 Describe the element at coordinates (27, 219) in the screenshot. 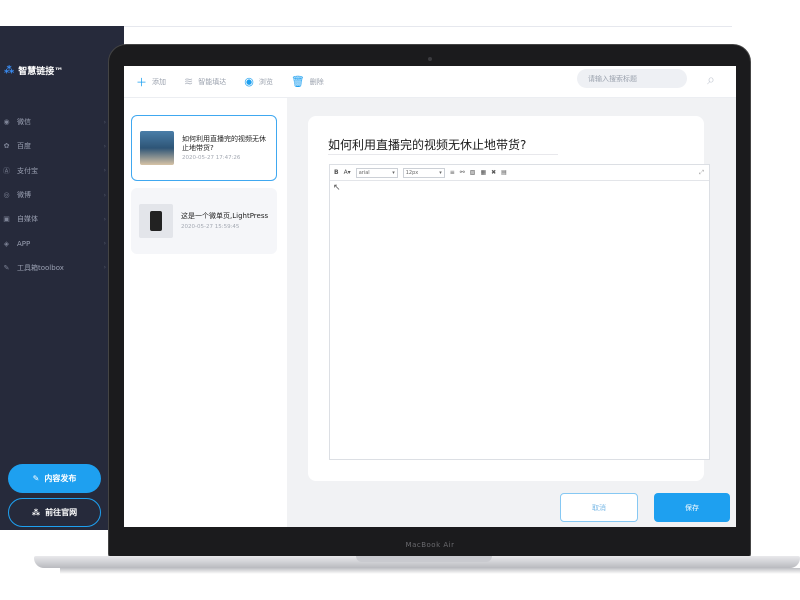

I see `sidebar-item-label: 自媒体` at that location.